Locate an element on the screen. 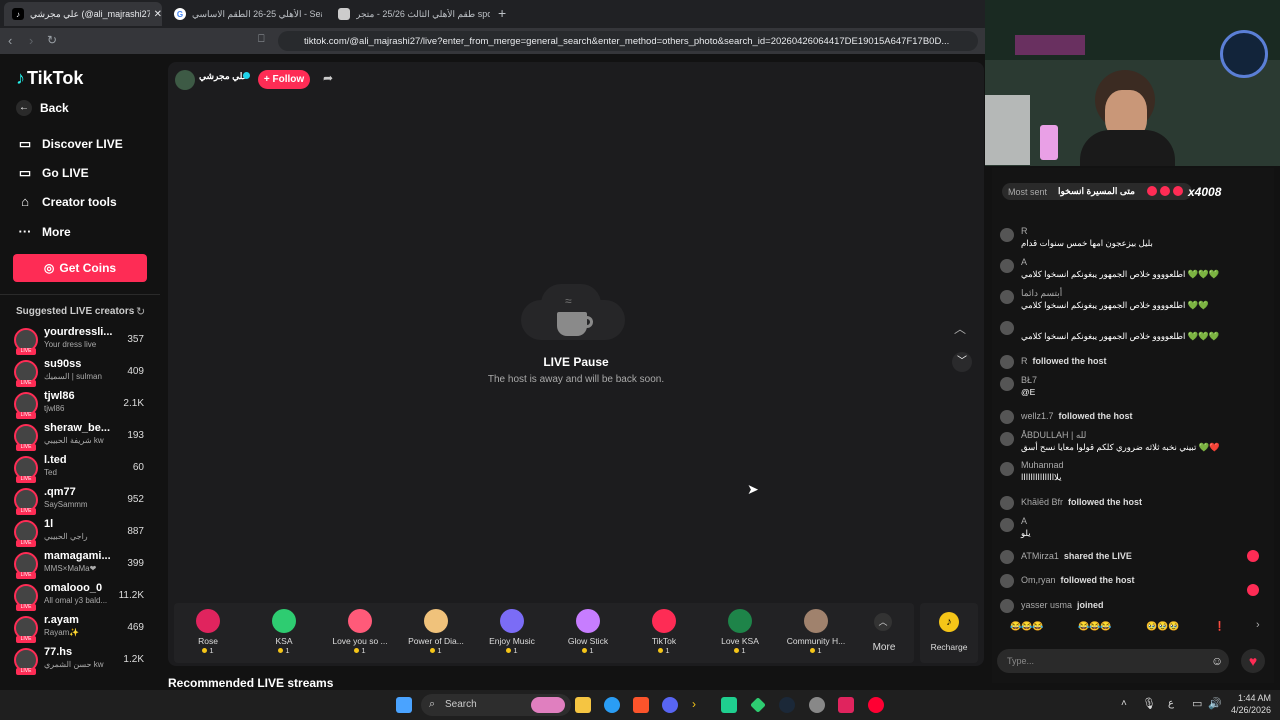 The width and height of the screenshot is (1280, 720). creator-item: LIVE 1l راجي الحبيبي 887 is located at coordinates (84, 533).